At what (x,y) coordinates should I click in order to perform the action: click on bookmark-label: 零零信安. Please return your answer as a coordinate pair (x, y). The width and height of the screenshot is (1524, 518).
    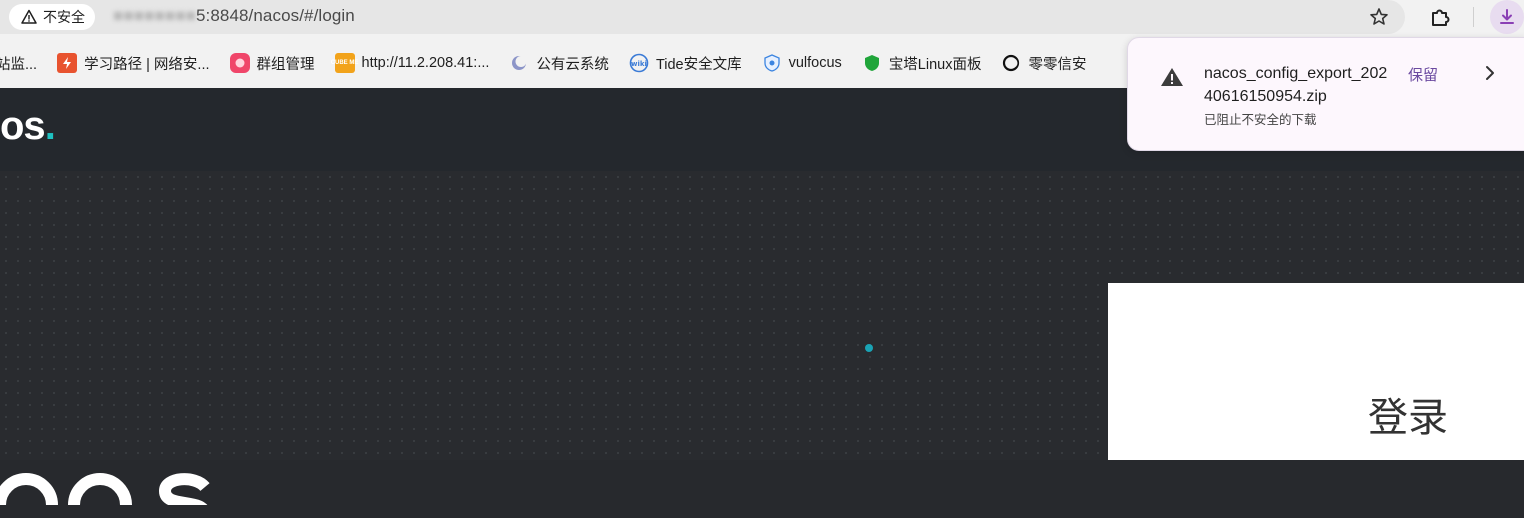
    Looking at the image, I should click on (1057, 64).